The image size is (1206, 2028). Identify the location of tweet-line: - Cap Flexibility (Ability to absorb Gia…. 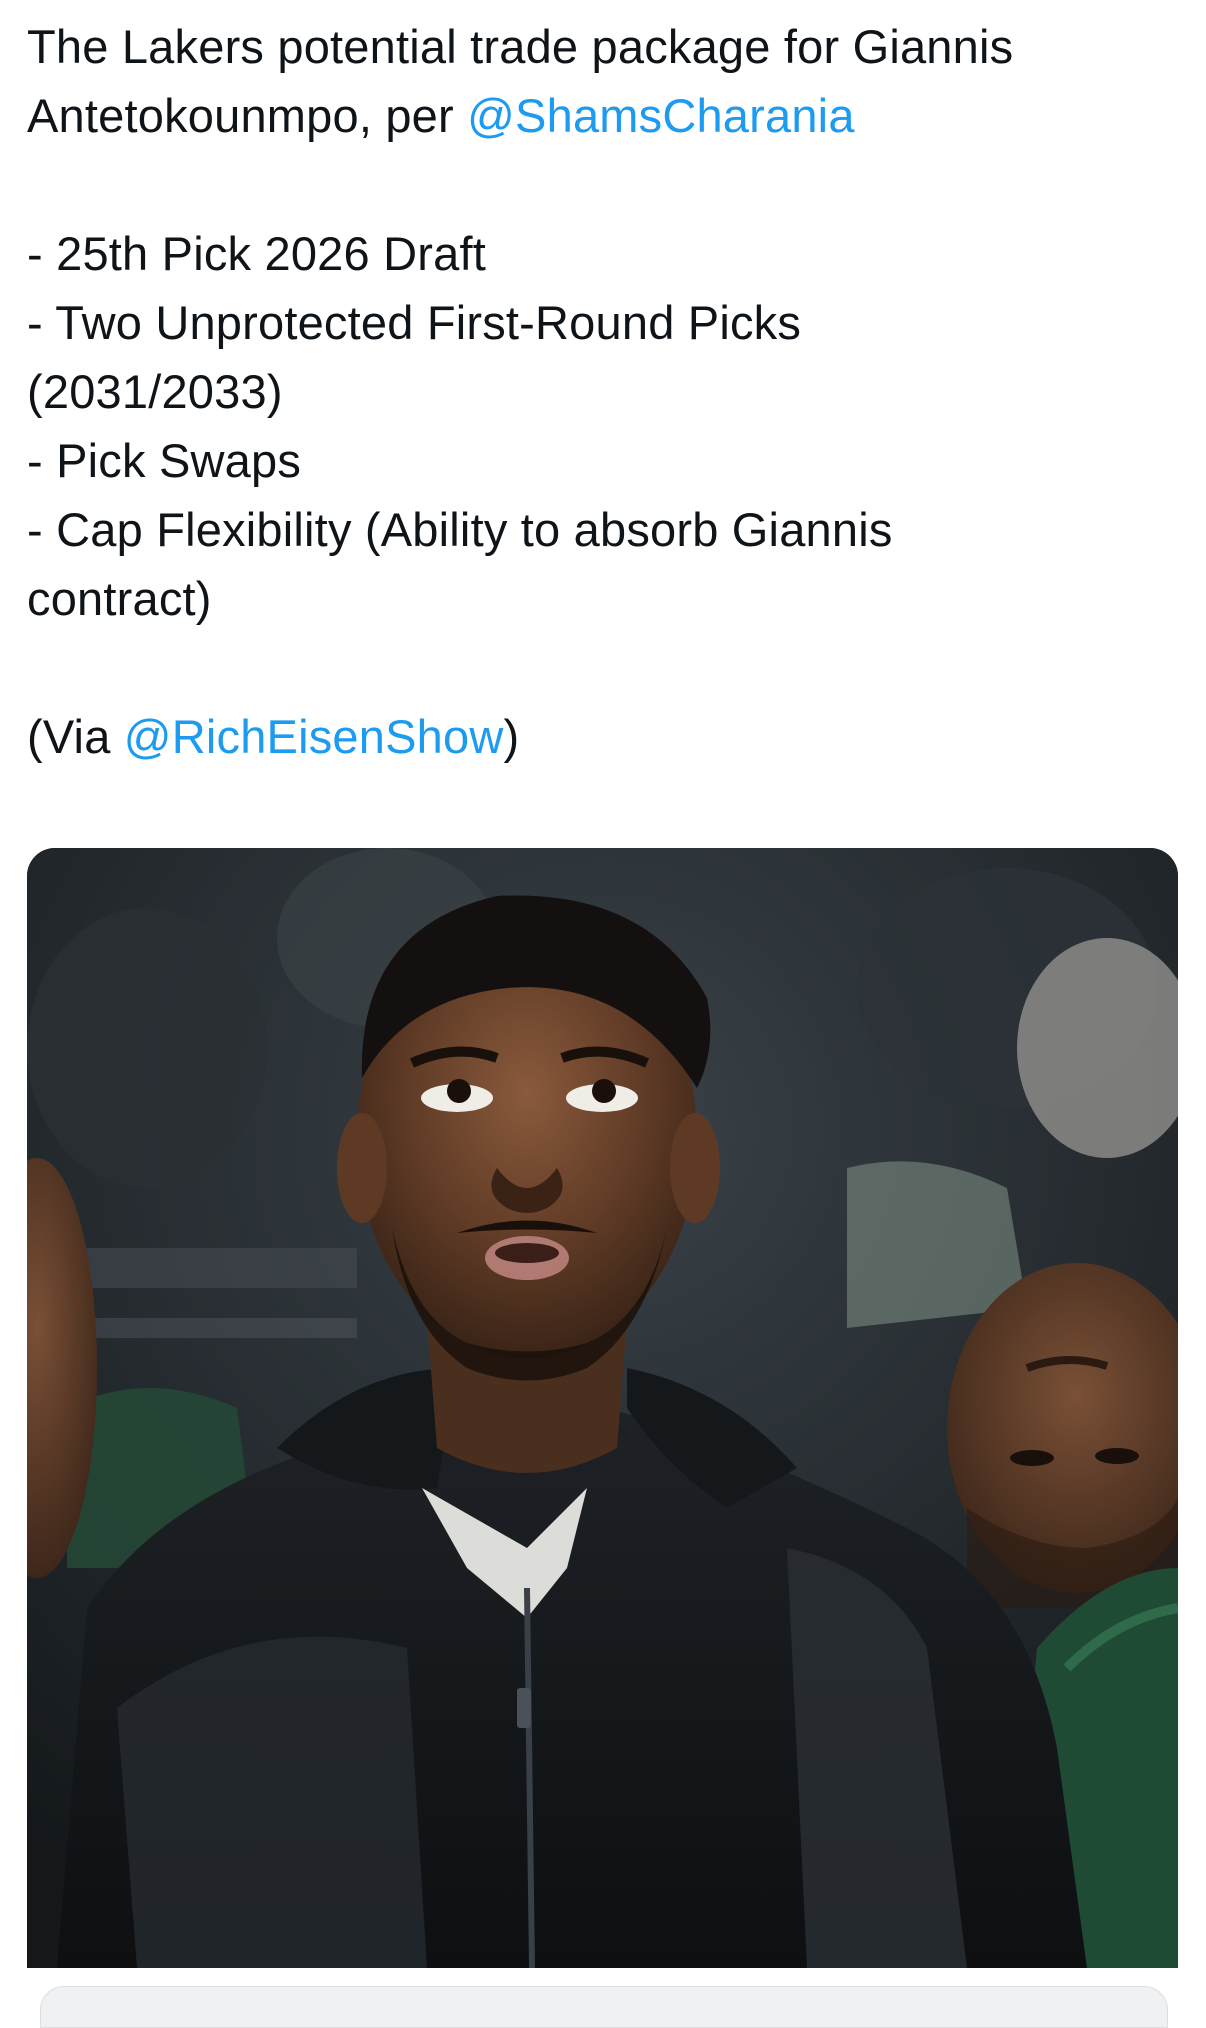
(602, 529).